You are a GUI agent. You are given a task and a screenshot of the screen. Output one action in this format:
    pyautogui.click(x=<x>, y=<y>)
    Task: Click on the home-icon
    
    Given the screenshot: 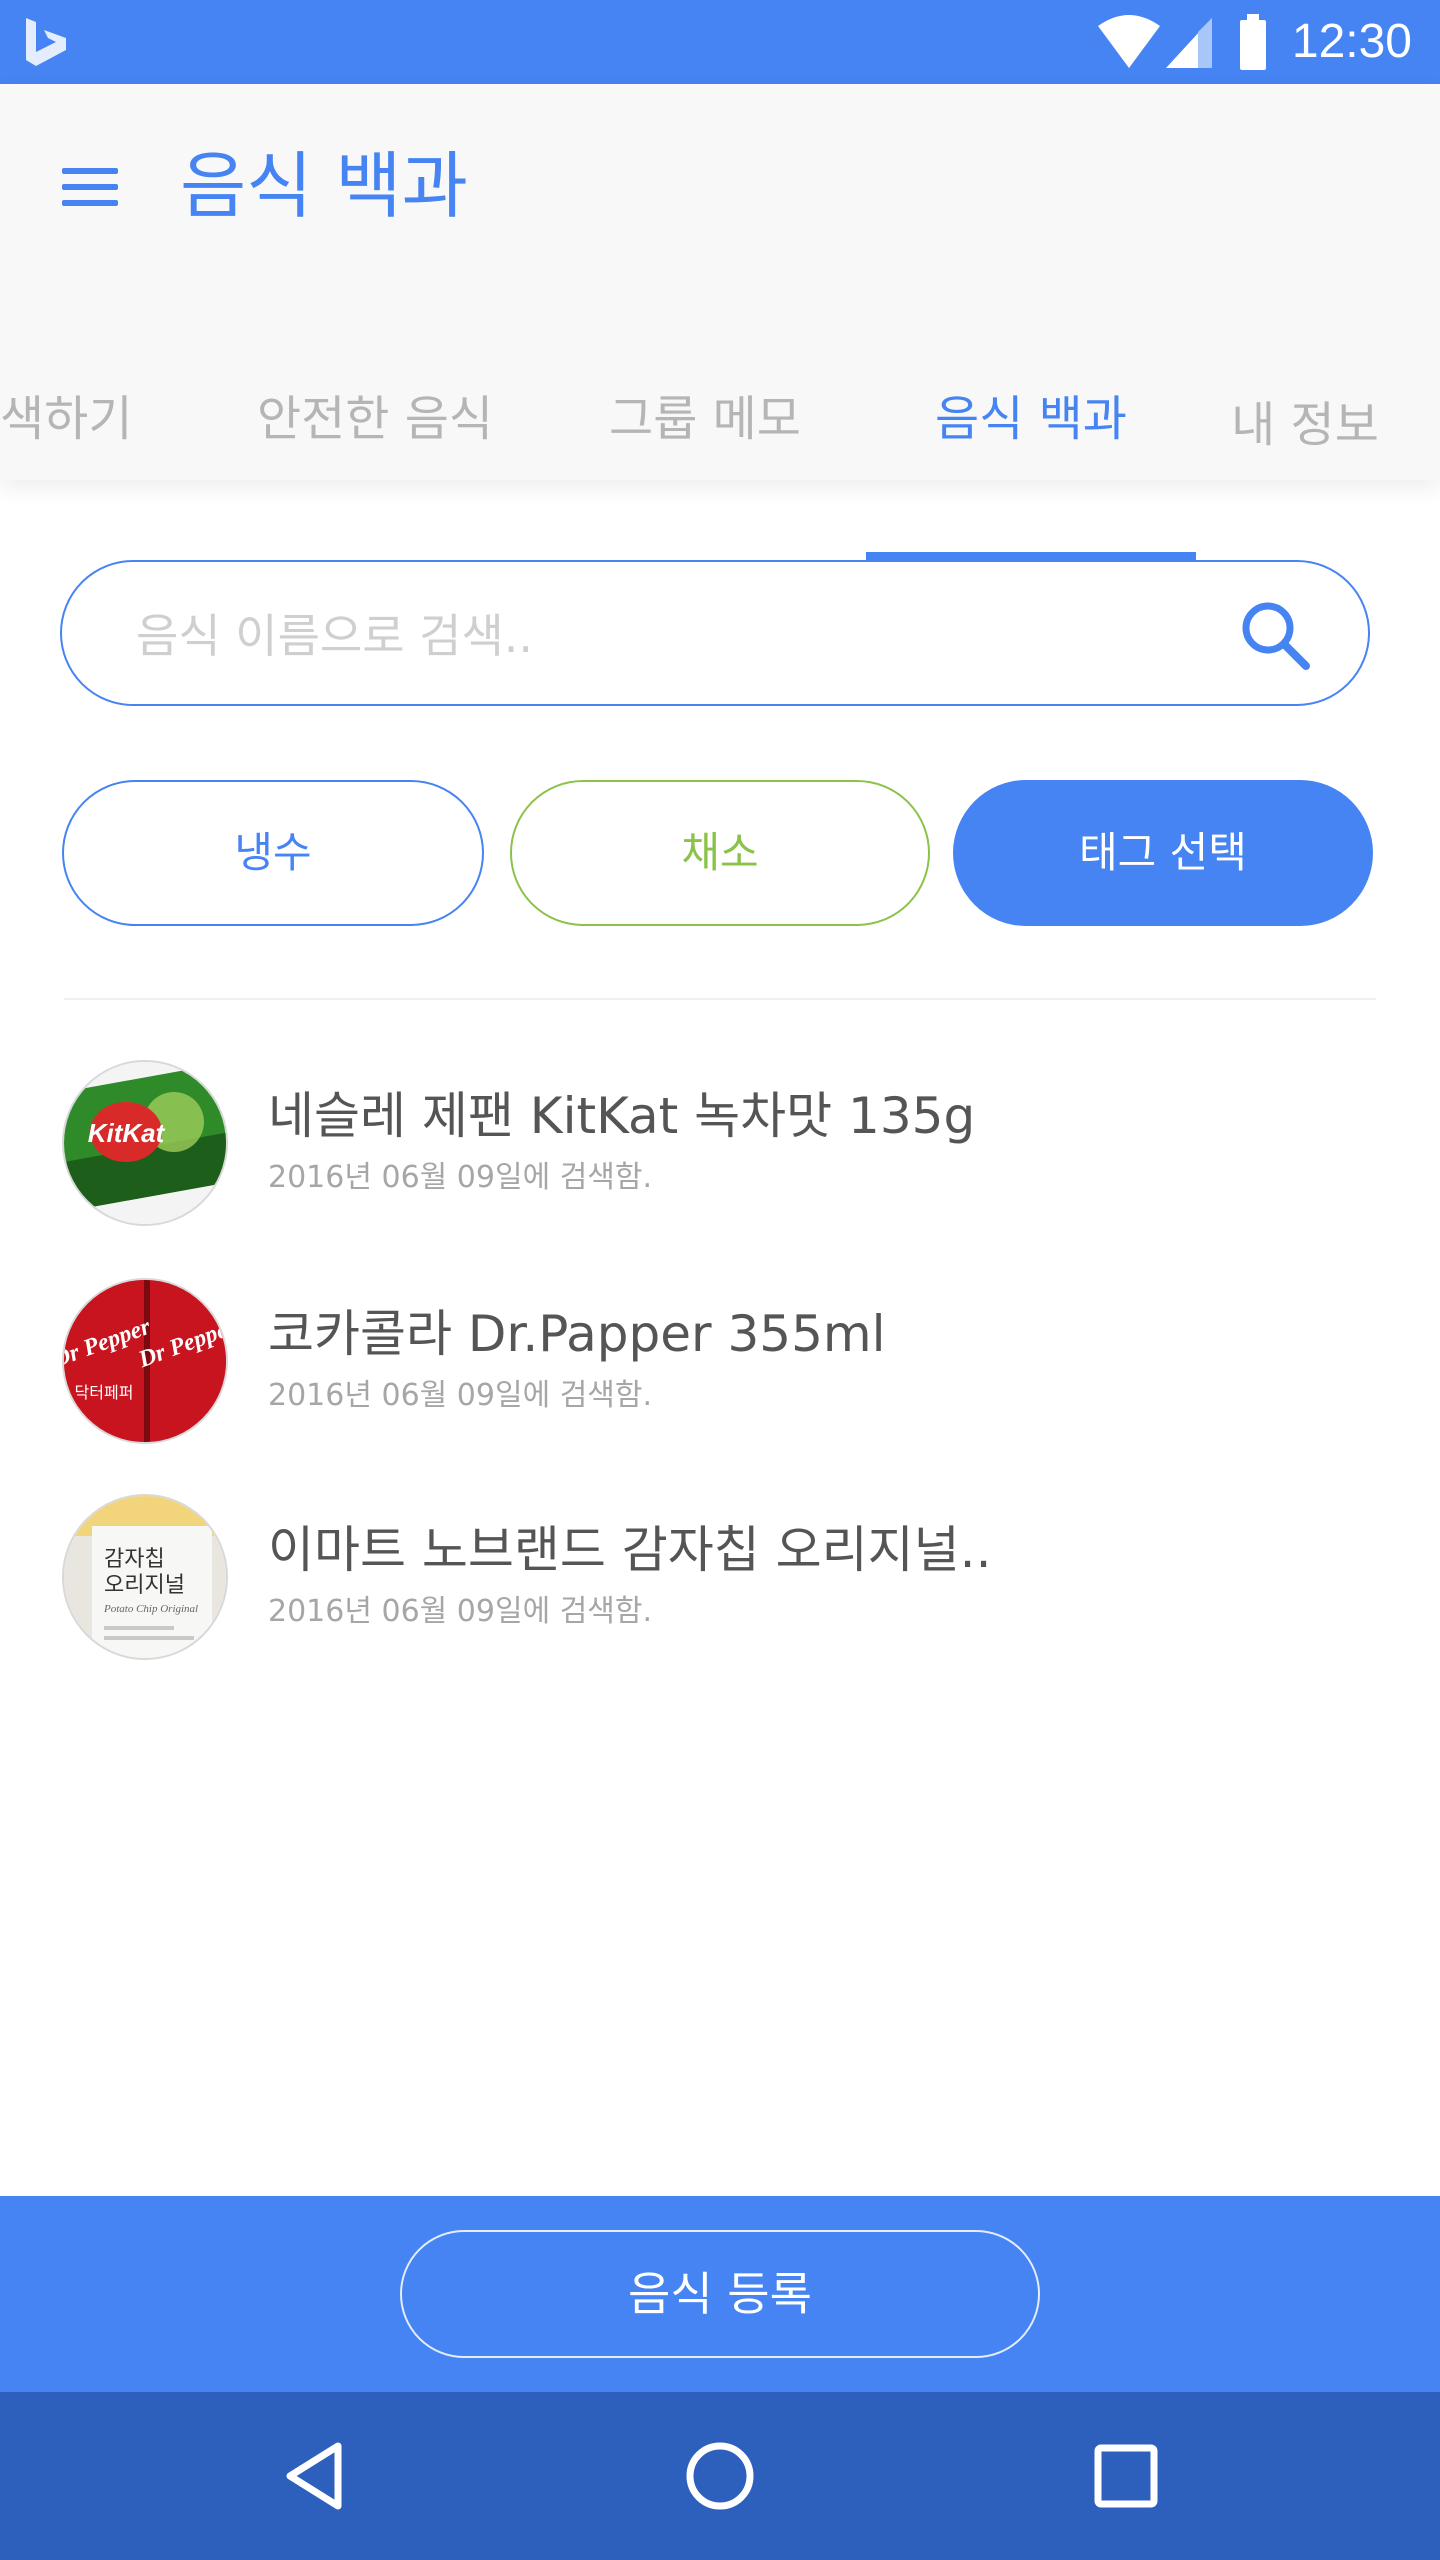 What is the action you would take?
    pyautogui.click(x=720, y=2476)
    